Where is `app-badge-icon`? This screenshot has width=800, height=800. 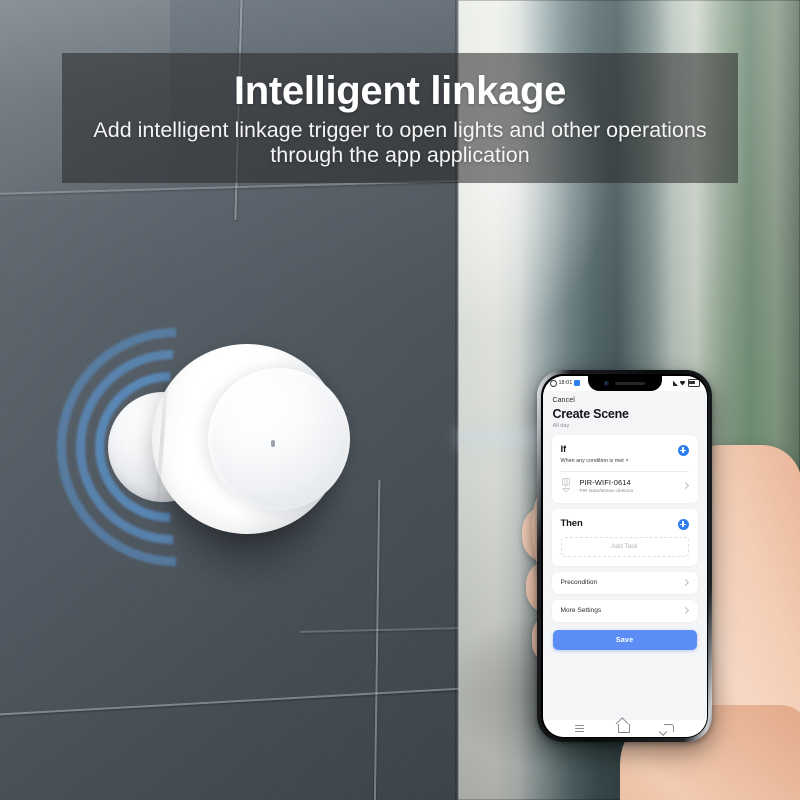
app-badge-icon is located at coordinates (577, 383).